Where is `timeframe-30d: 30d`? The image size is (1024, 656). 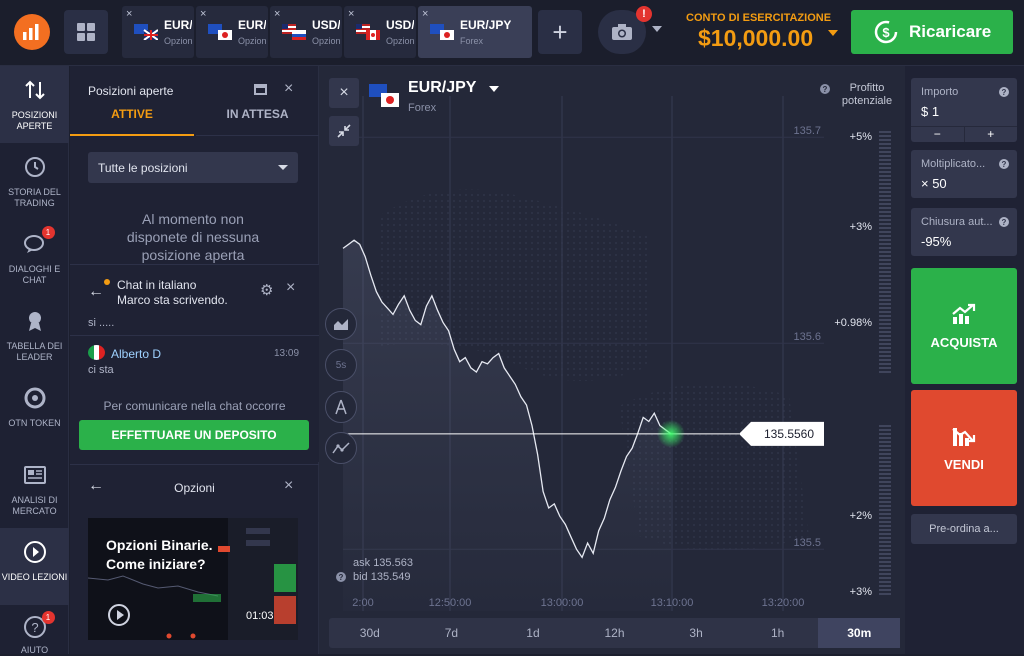
timeframe-30d: 30d is located at coordinates (370, 633).